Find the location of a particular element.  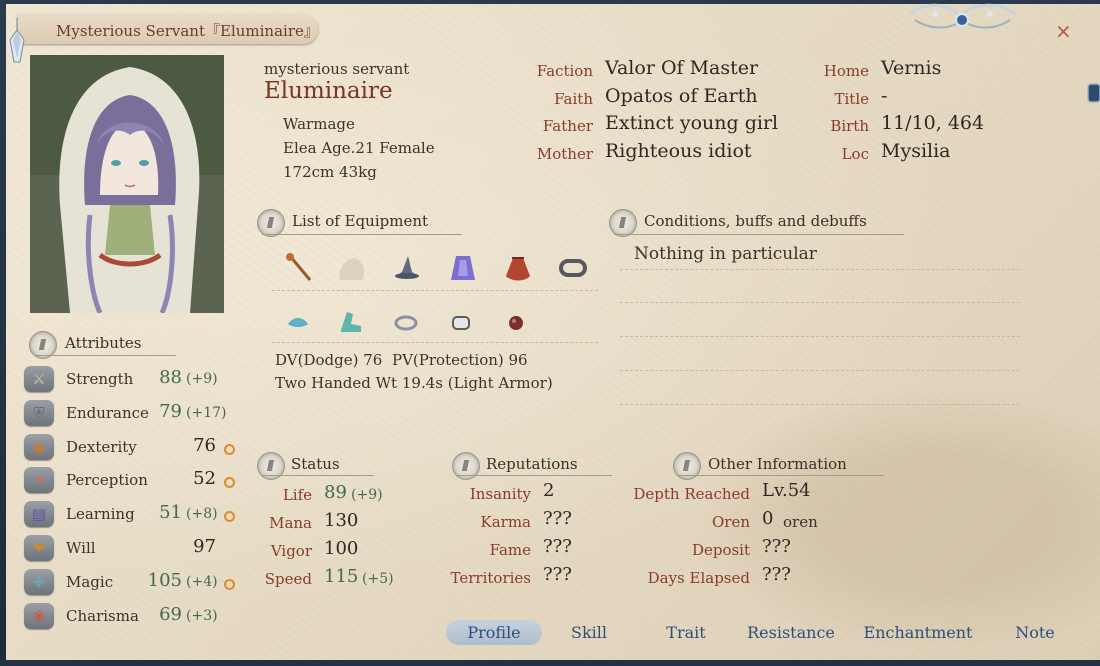

profile-value: Mysilia is located at coordinates (916, 151).